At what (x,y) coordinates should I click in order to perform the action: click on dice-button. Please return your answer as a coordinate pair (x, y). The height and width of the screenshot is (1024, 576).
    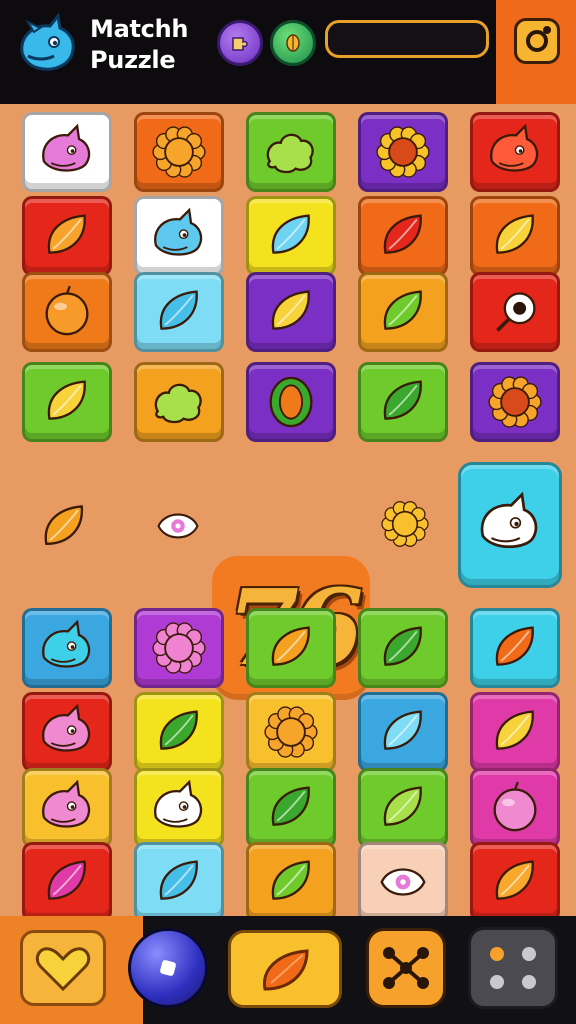
    Looking at the image, I should click on (513, 968).